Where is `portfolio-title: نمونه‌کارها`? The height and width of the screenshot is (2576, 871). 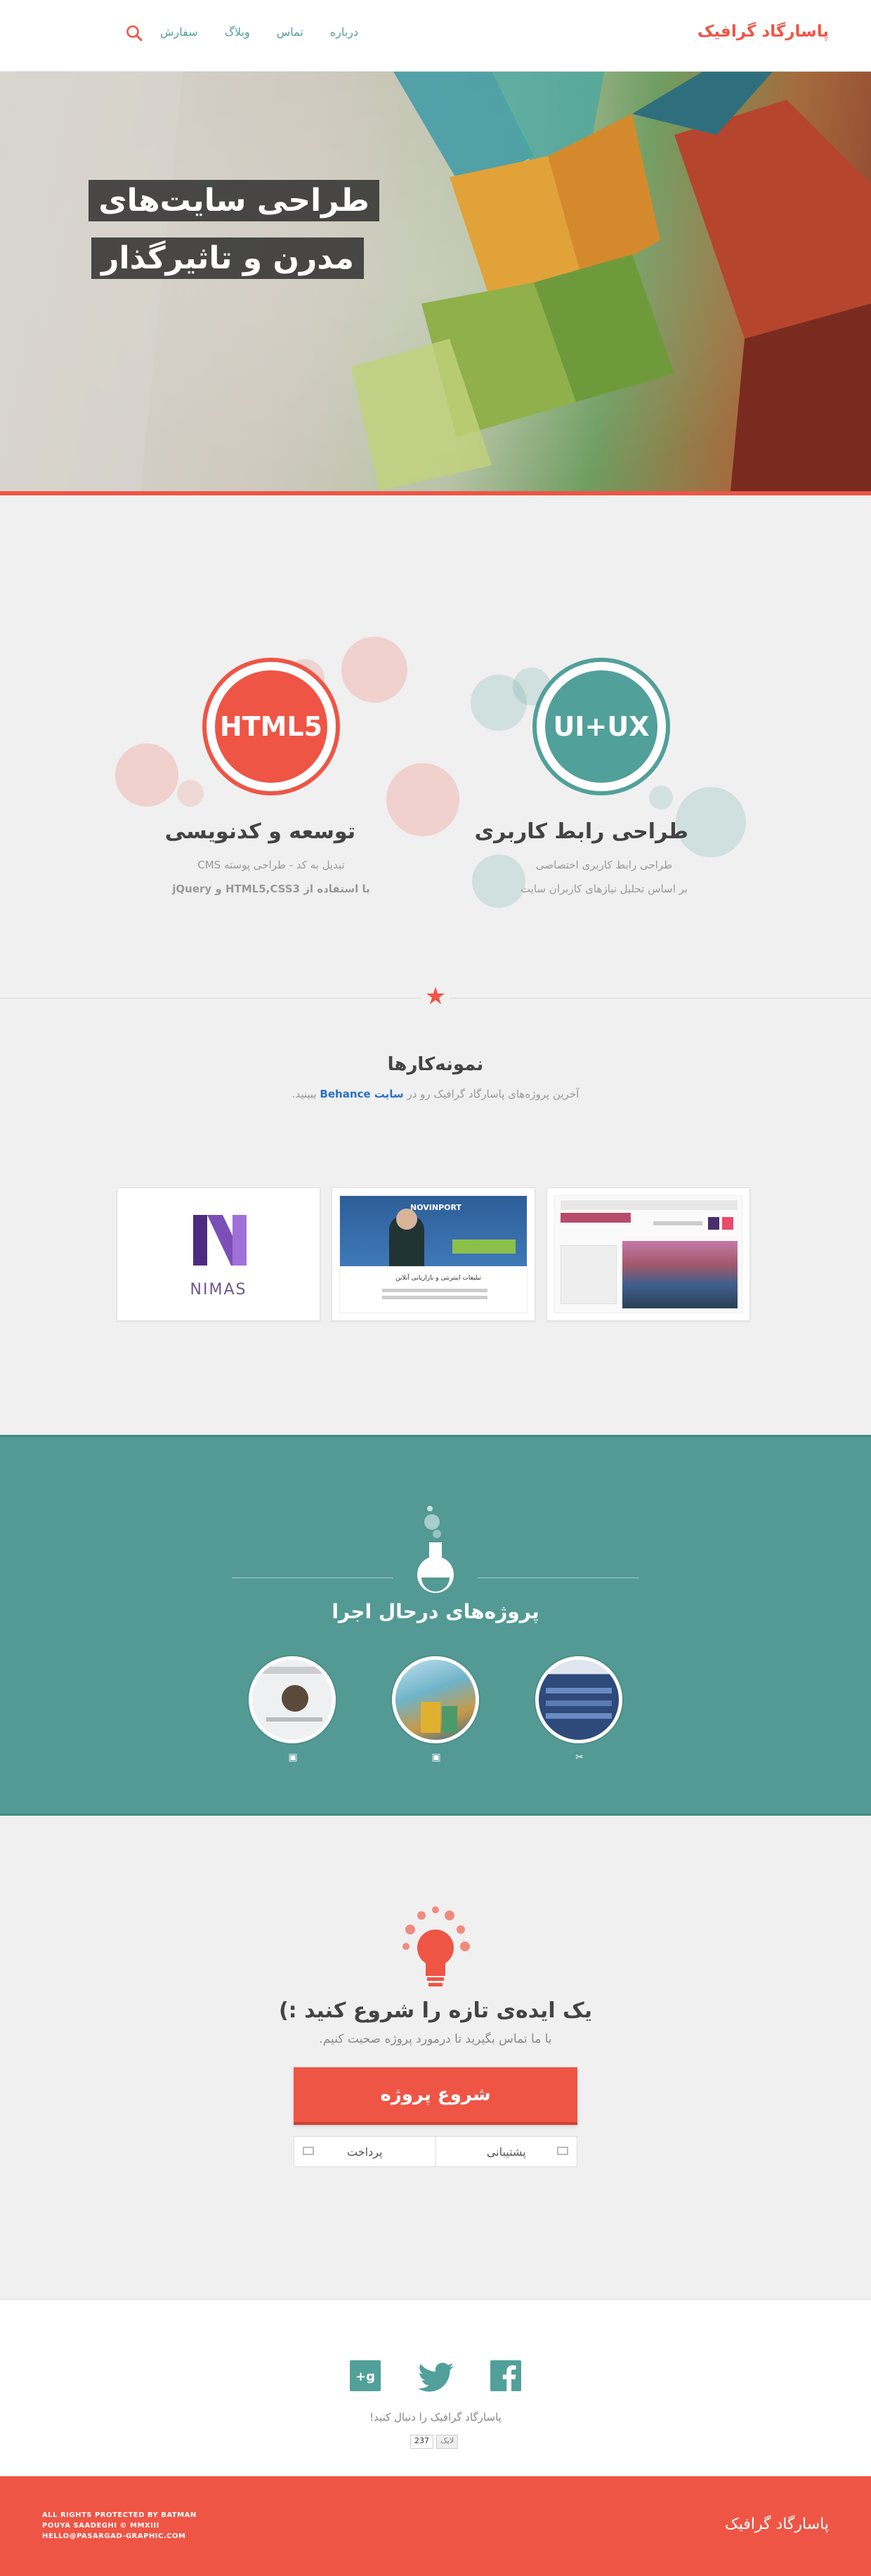 portfolio-title: نمونه‌کارها is located at coordinates (435, 1064).